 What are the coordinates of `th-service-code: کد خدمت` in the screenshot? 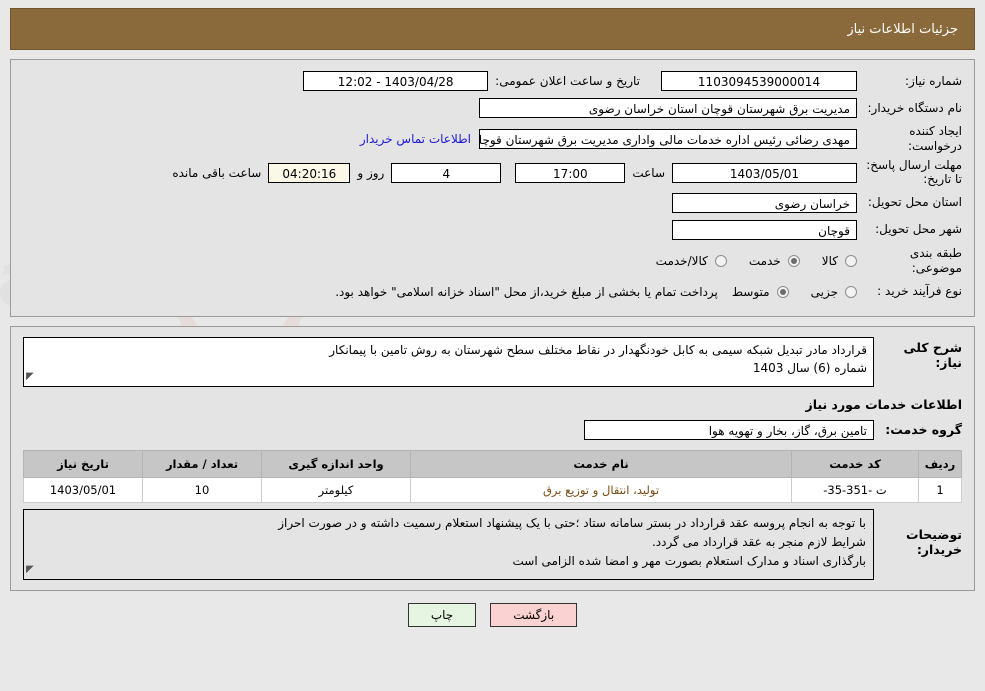 It's located at (855, 463).